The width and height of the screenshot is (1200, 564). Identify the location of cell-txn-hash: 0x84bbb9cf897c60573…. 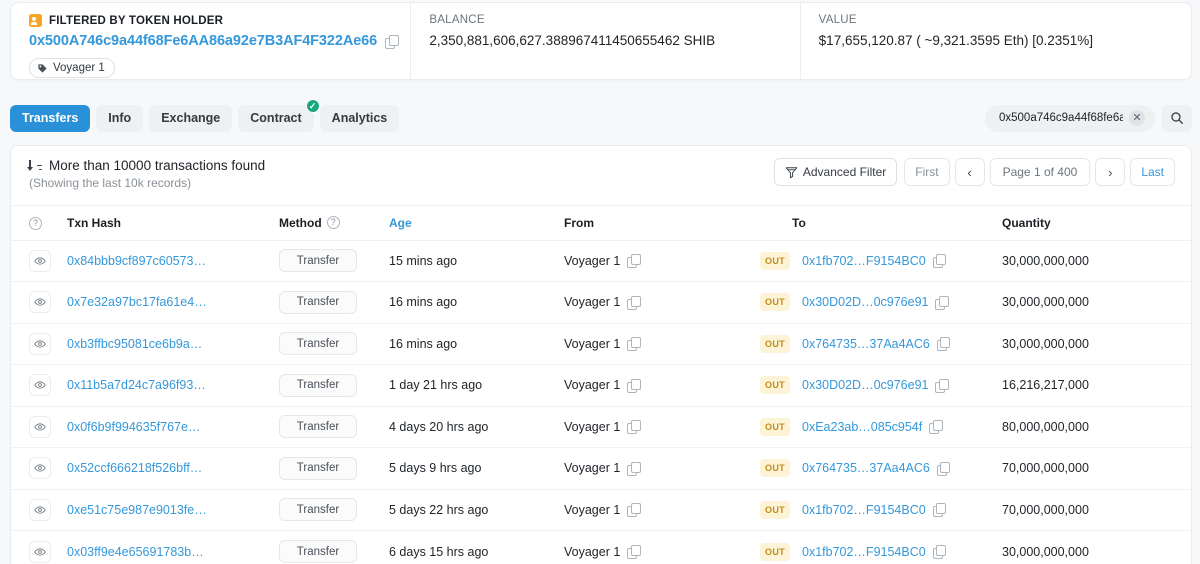
(173, 261).